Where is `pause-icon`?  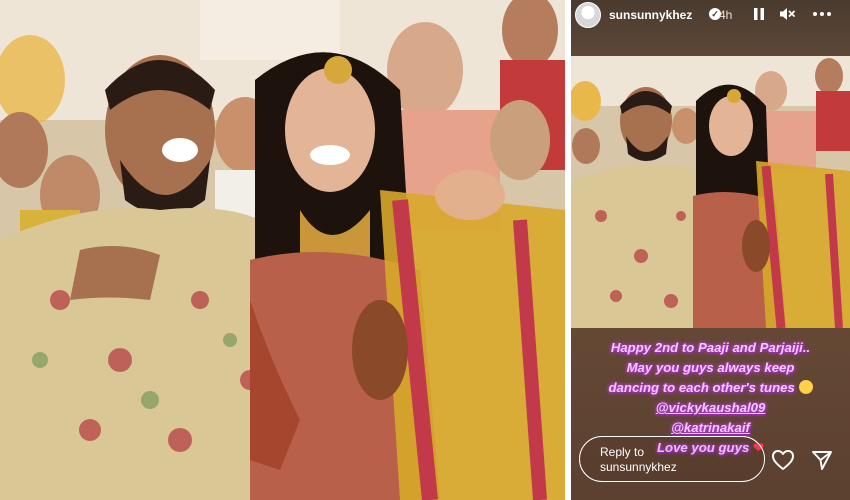
pause-icon is located at coordinates (759, 14).